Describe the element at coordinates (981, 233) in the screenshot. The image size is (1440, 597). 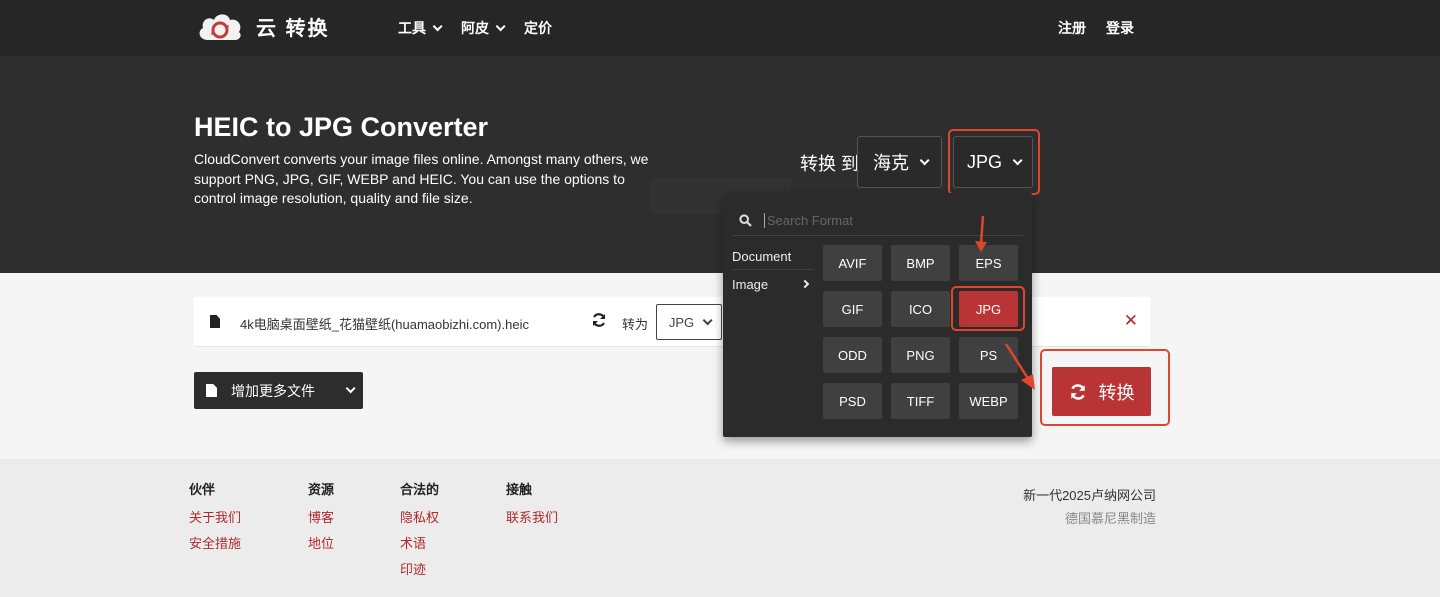
I see `arrow-down-icon` at that location.